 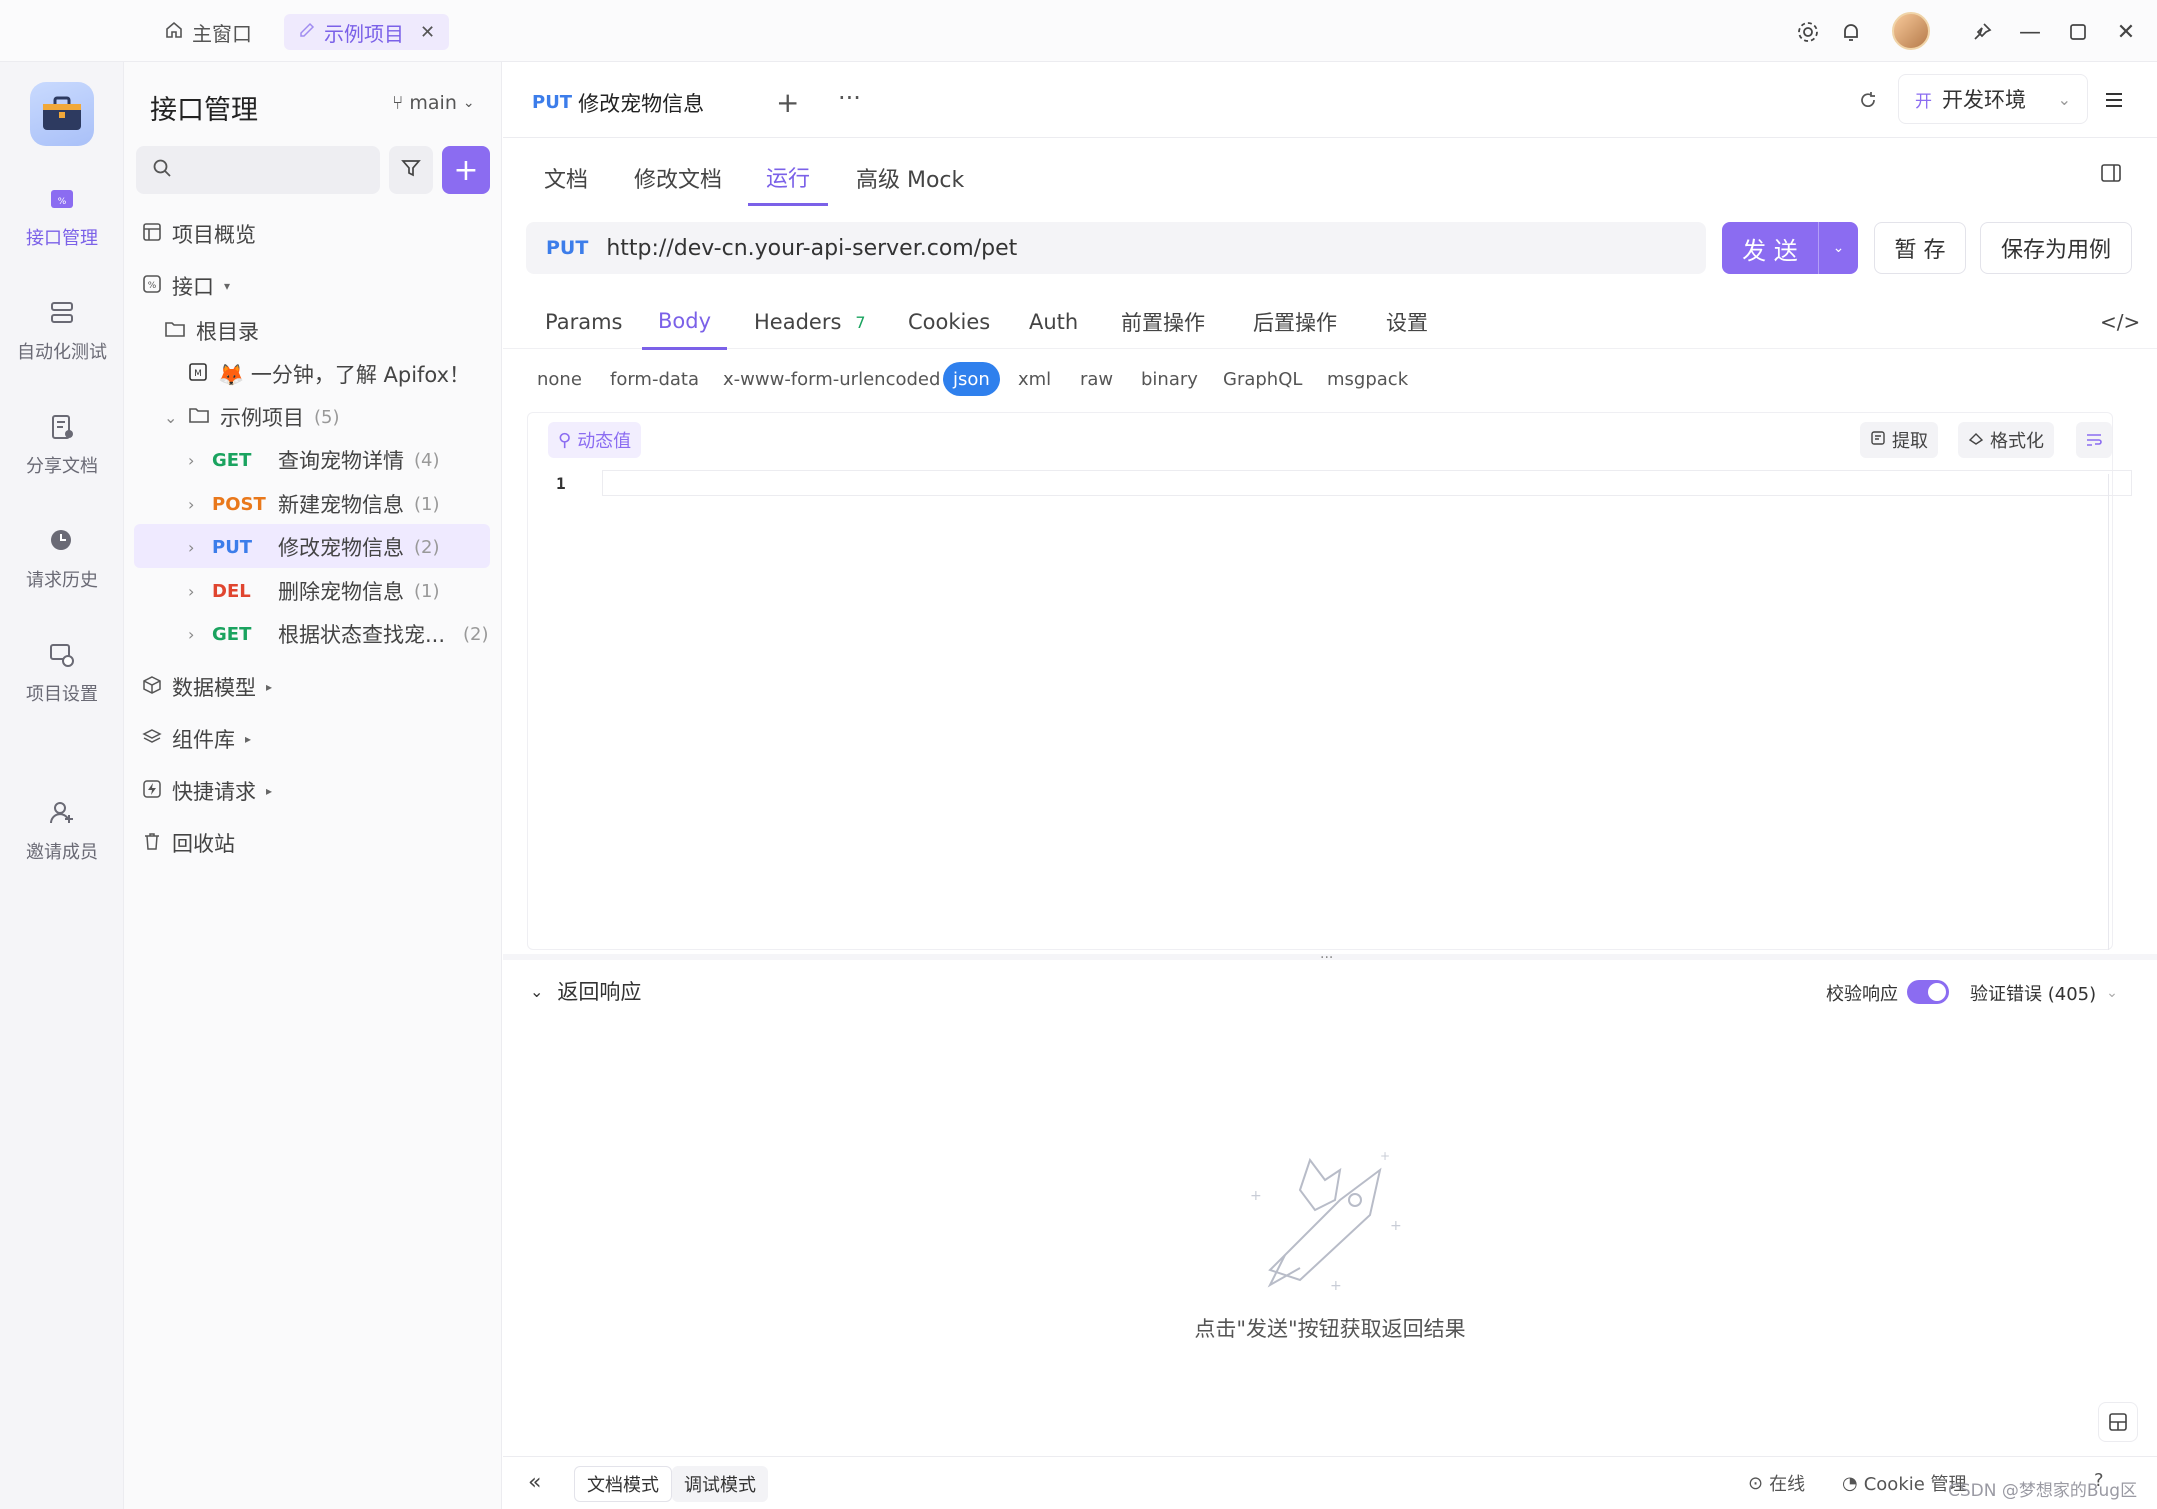 What do you see at coordinates (654, 379) in the screenshot?
I see `body-type-form-data: form-data` at bounding box center [654, 379].